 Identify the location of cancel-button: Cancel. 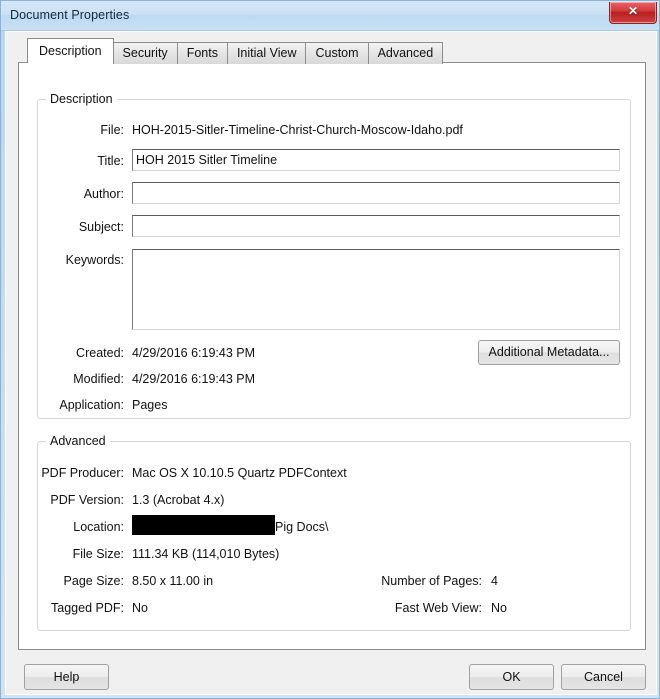
(603, 677).